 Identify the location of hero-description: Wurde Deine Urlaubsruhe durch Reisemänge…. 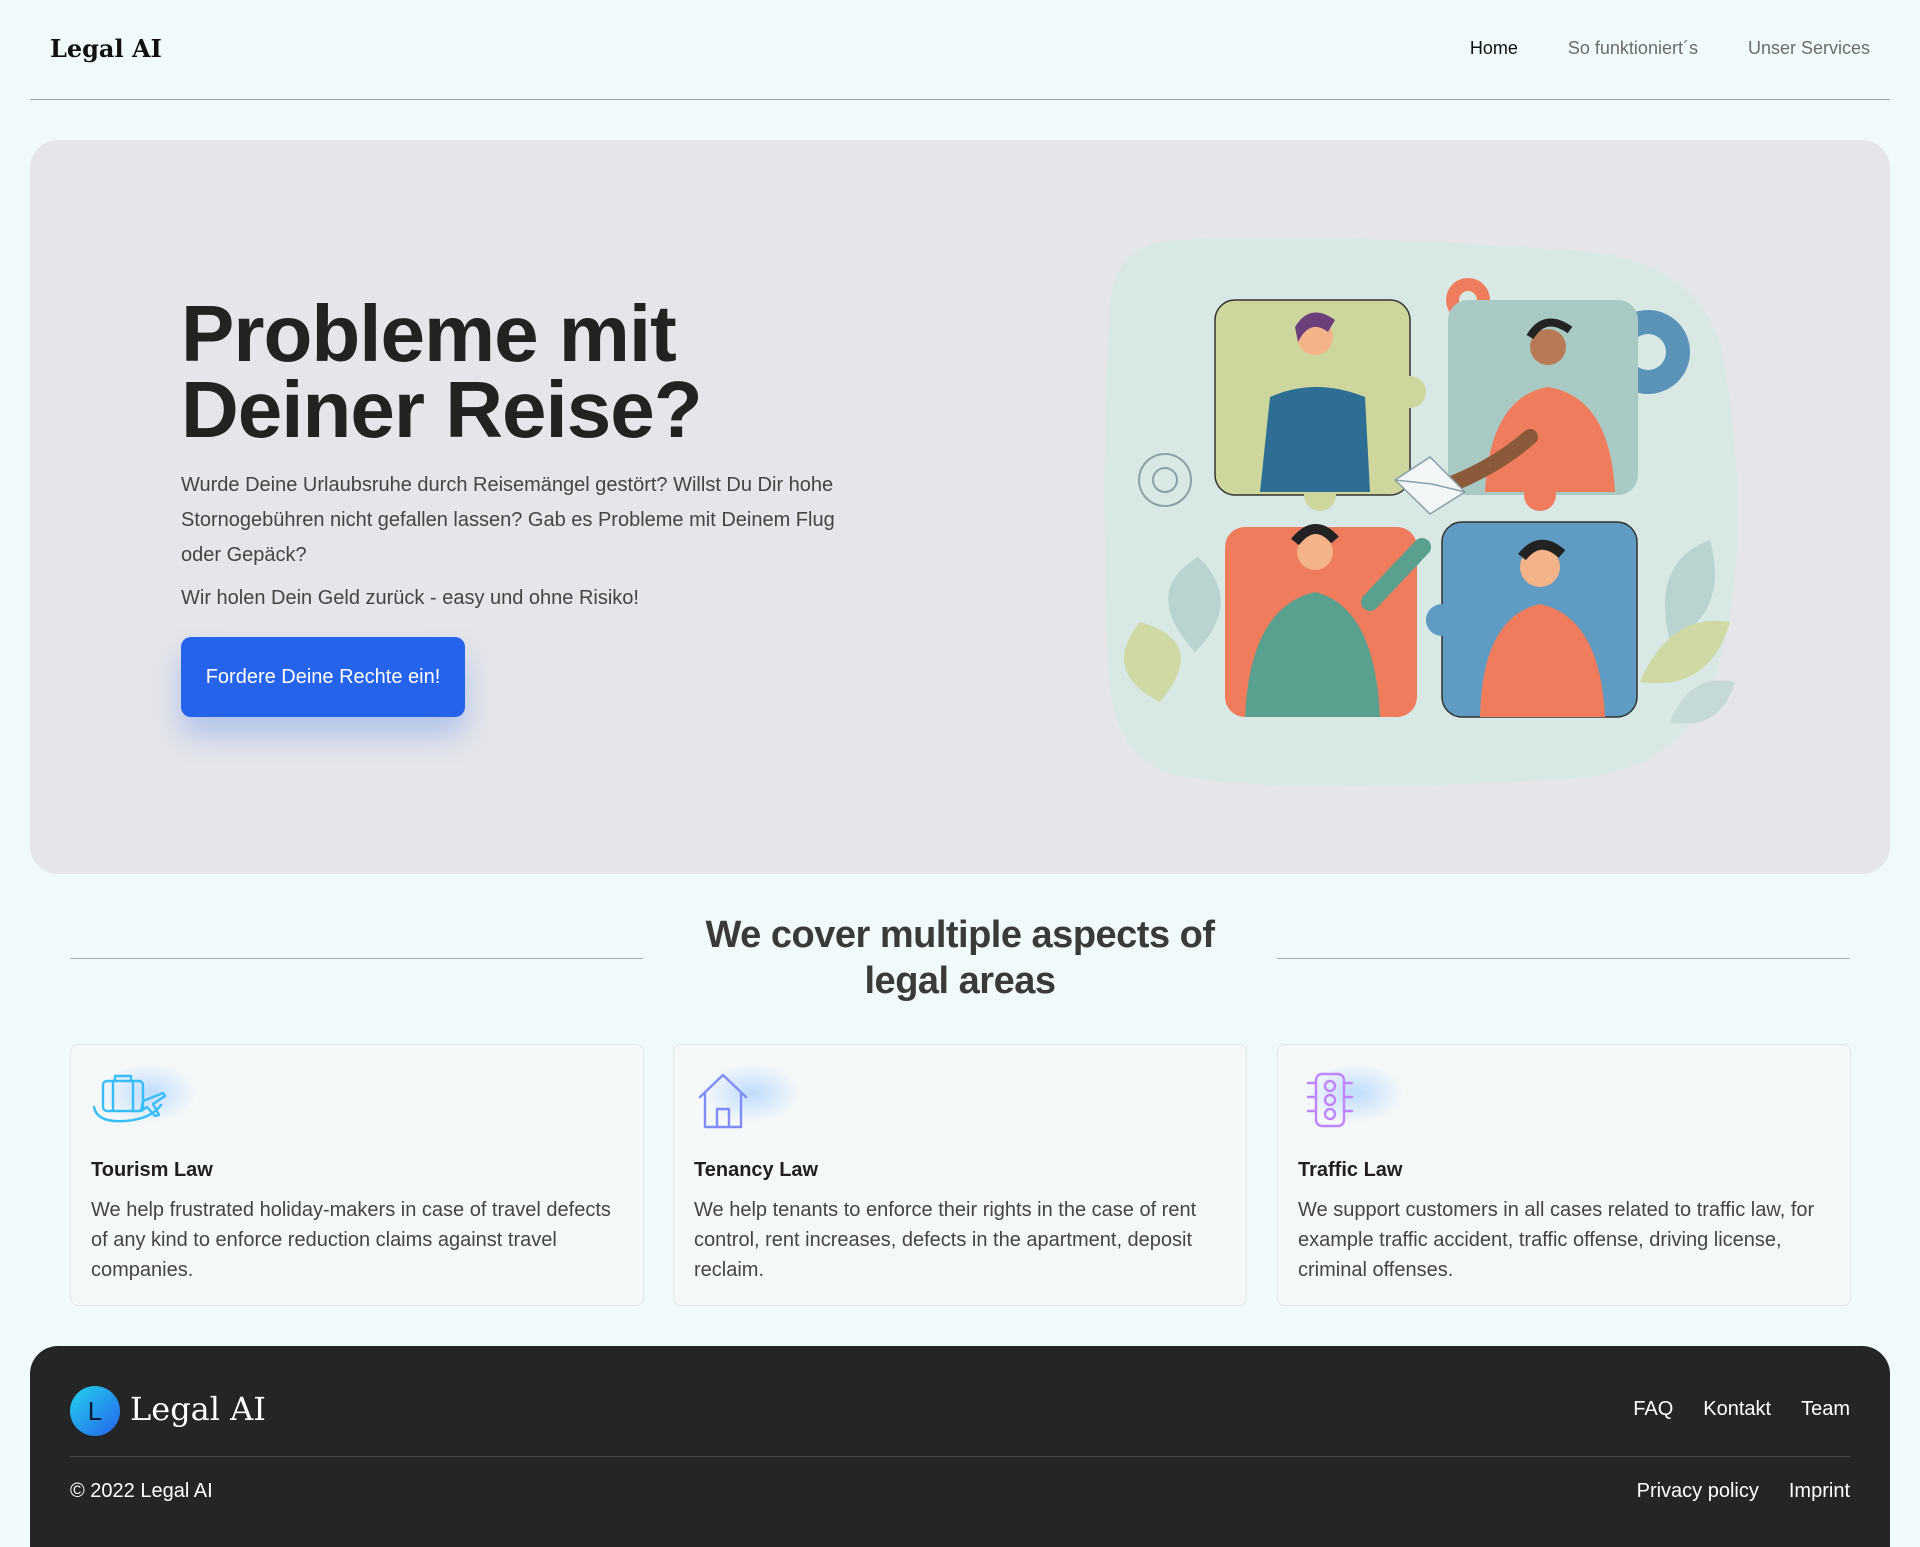
(508, 520).